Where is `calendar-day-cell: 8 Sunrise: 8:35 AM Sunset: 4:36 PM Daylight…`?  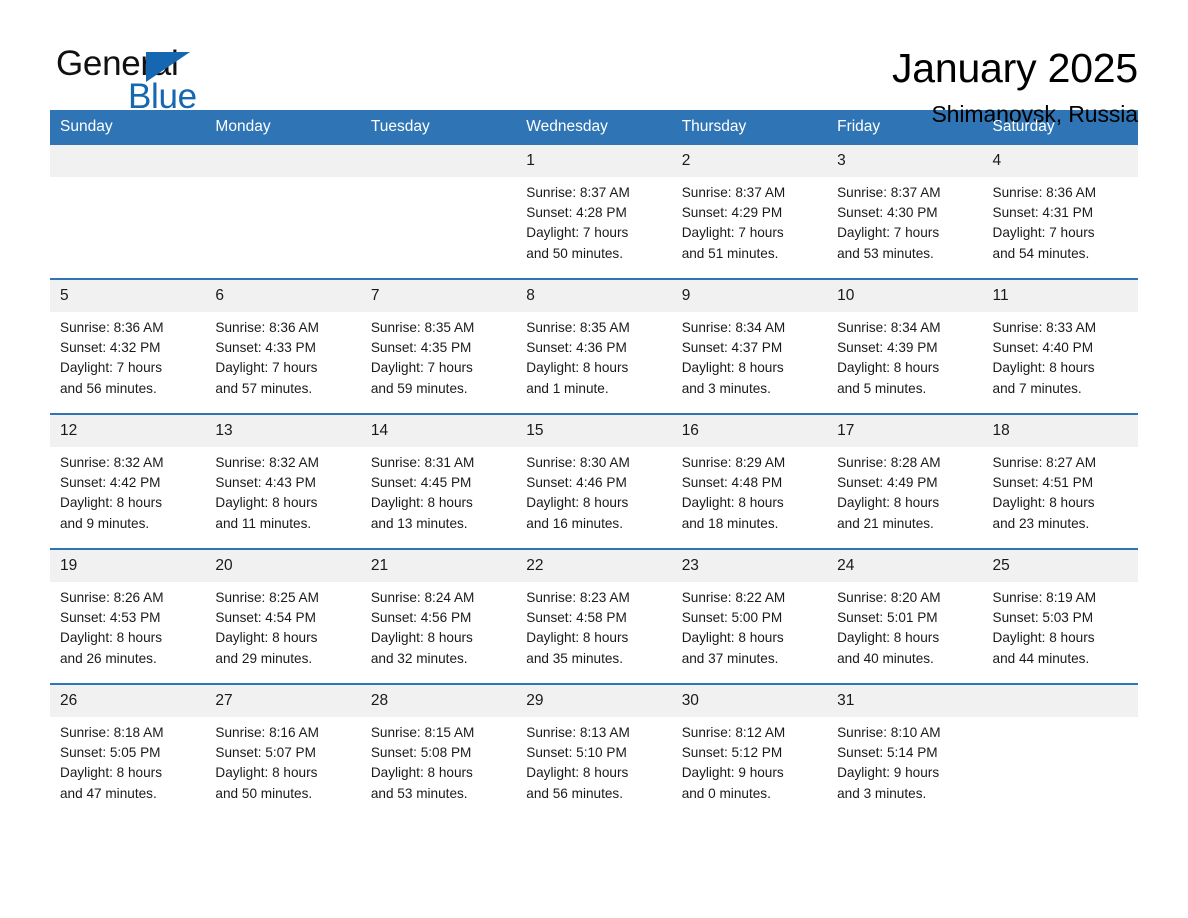 calendar-day-cell: 8 Sunrise: 8:35 AM Sunset: 4:36 PM Daylight… is located at coordinates (594, 346).